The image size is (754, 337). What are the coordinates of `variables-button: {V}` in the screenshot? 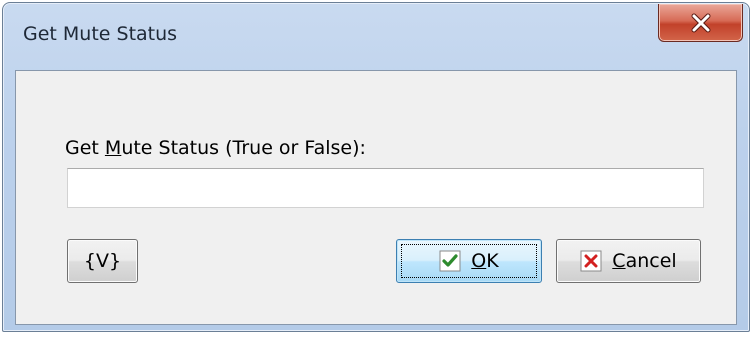 It's located at (102, 261).